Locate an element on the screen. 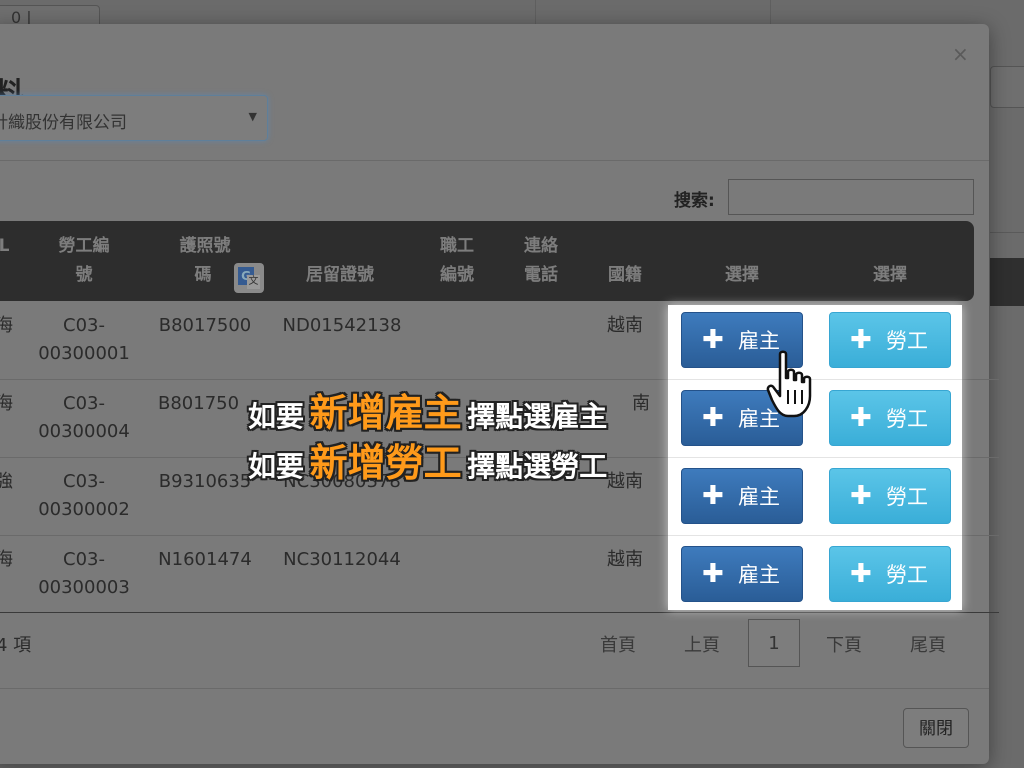 The width and height of the screenshot is (1024, 768). header-select-employer: 選擇 is located at coordinates (742, 275).